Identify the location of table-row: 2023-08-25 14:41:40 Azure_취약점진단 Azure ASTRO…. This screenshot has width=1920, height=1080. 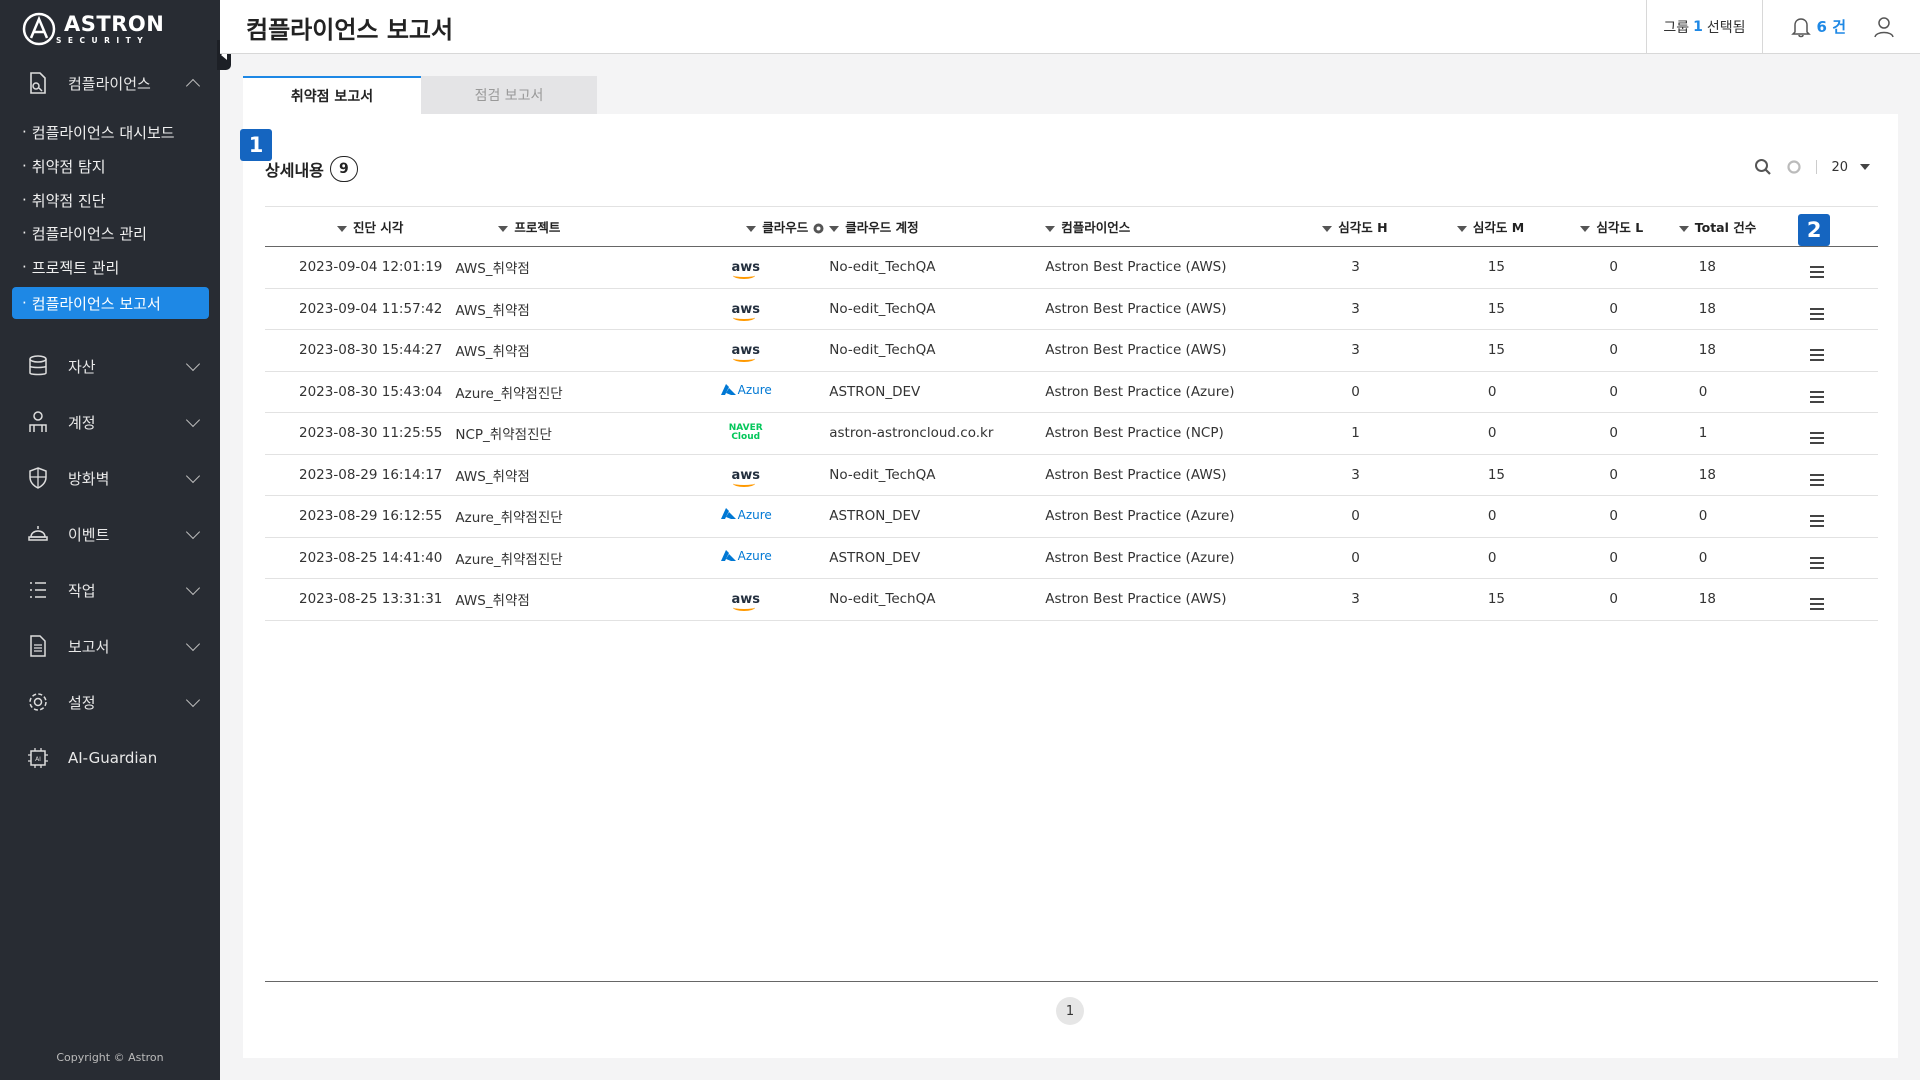
(1071, 558).